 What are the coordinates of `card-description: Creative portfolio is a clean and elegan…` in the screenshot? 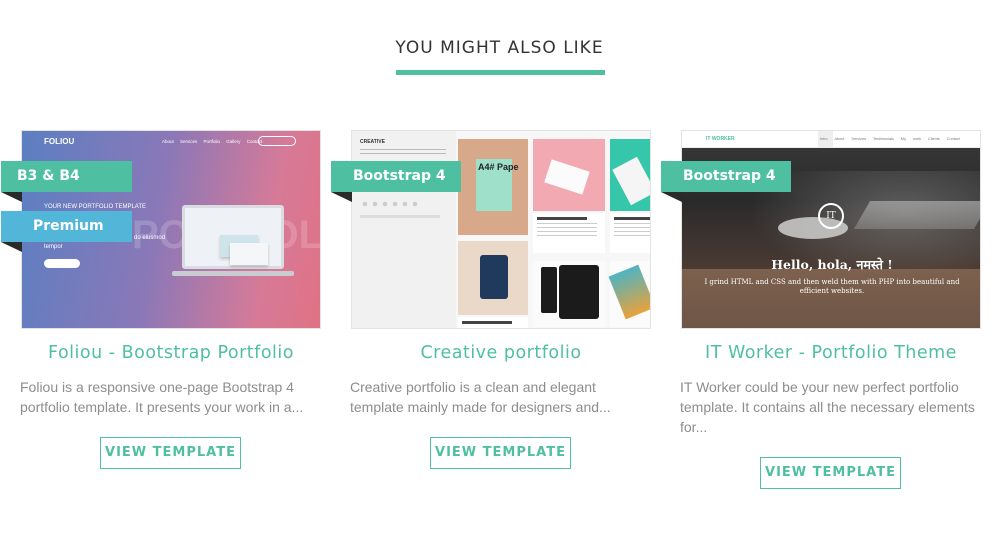 It's located at (480, 397).